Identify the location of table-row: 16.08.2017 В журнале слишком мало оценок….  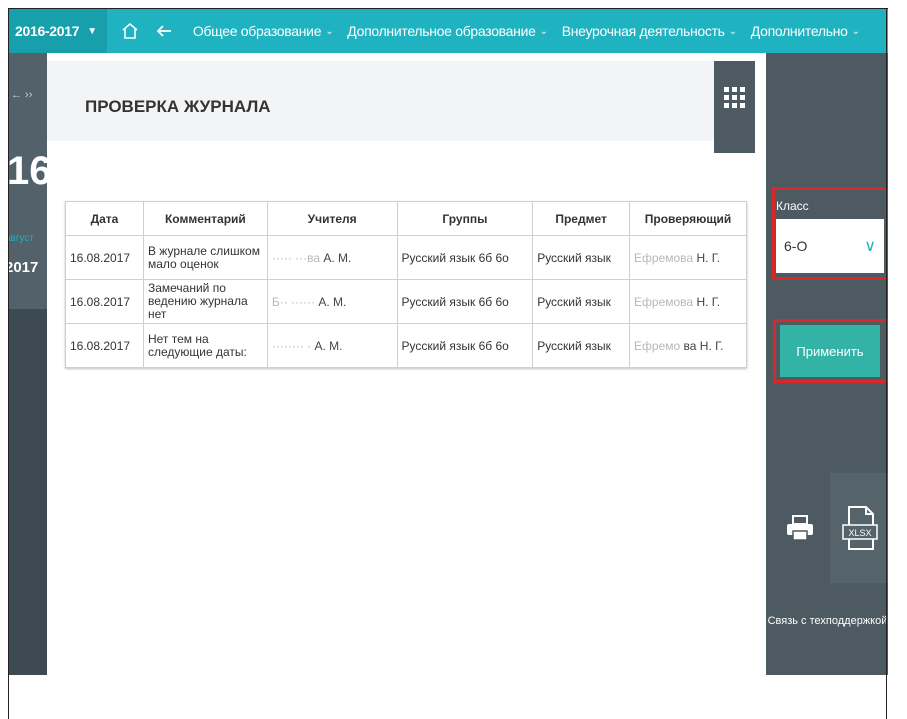
(406, 257).